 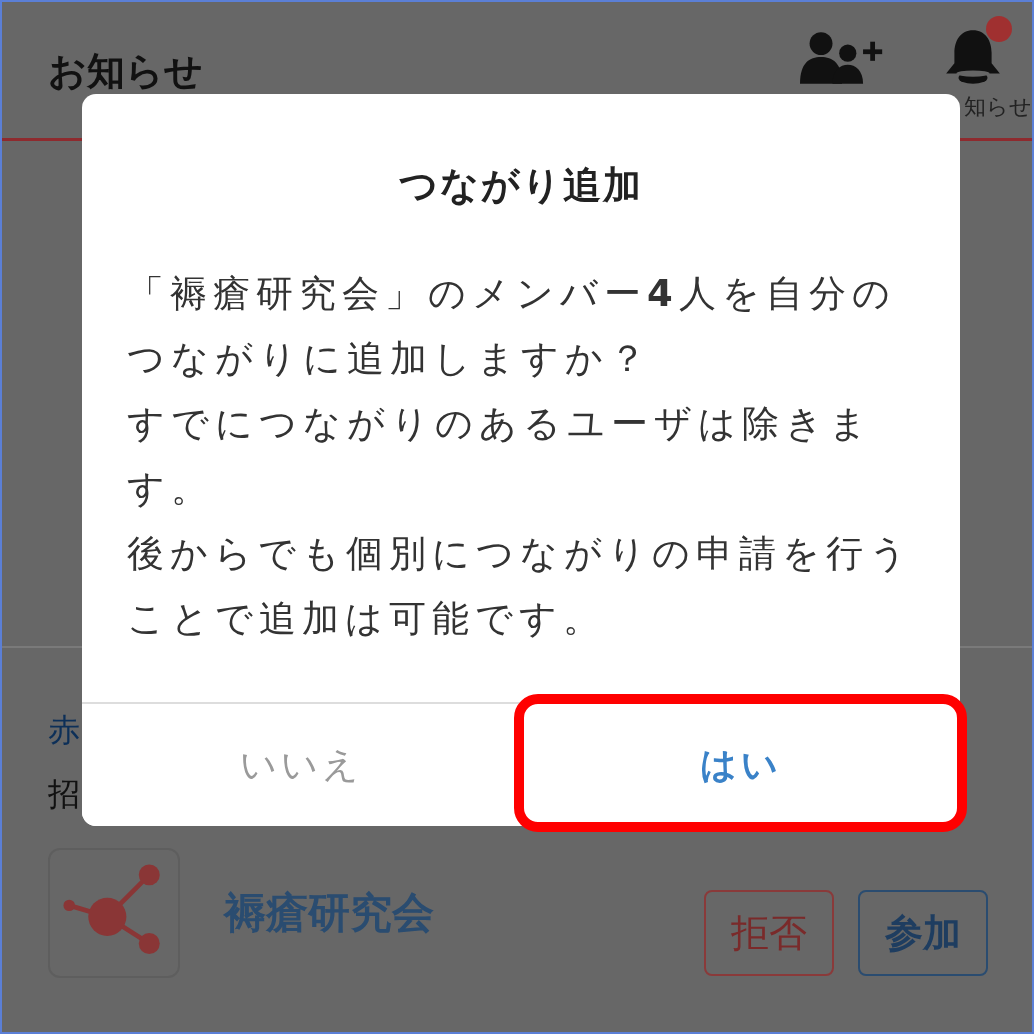 I want to click on reject-button: 拒否, so click(x=769, y=933).